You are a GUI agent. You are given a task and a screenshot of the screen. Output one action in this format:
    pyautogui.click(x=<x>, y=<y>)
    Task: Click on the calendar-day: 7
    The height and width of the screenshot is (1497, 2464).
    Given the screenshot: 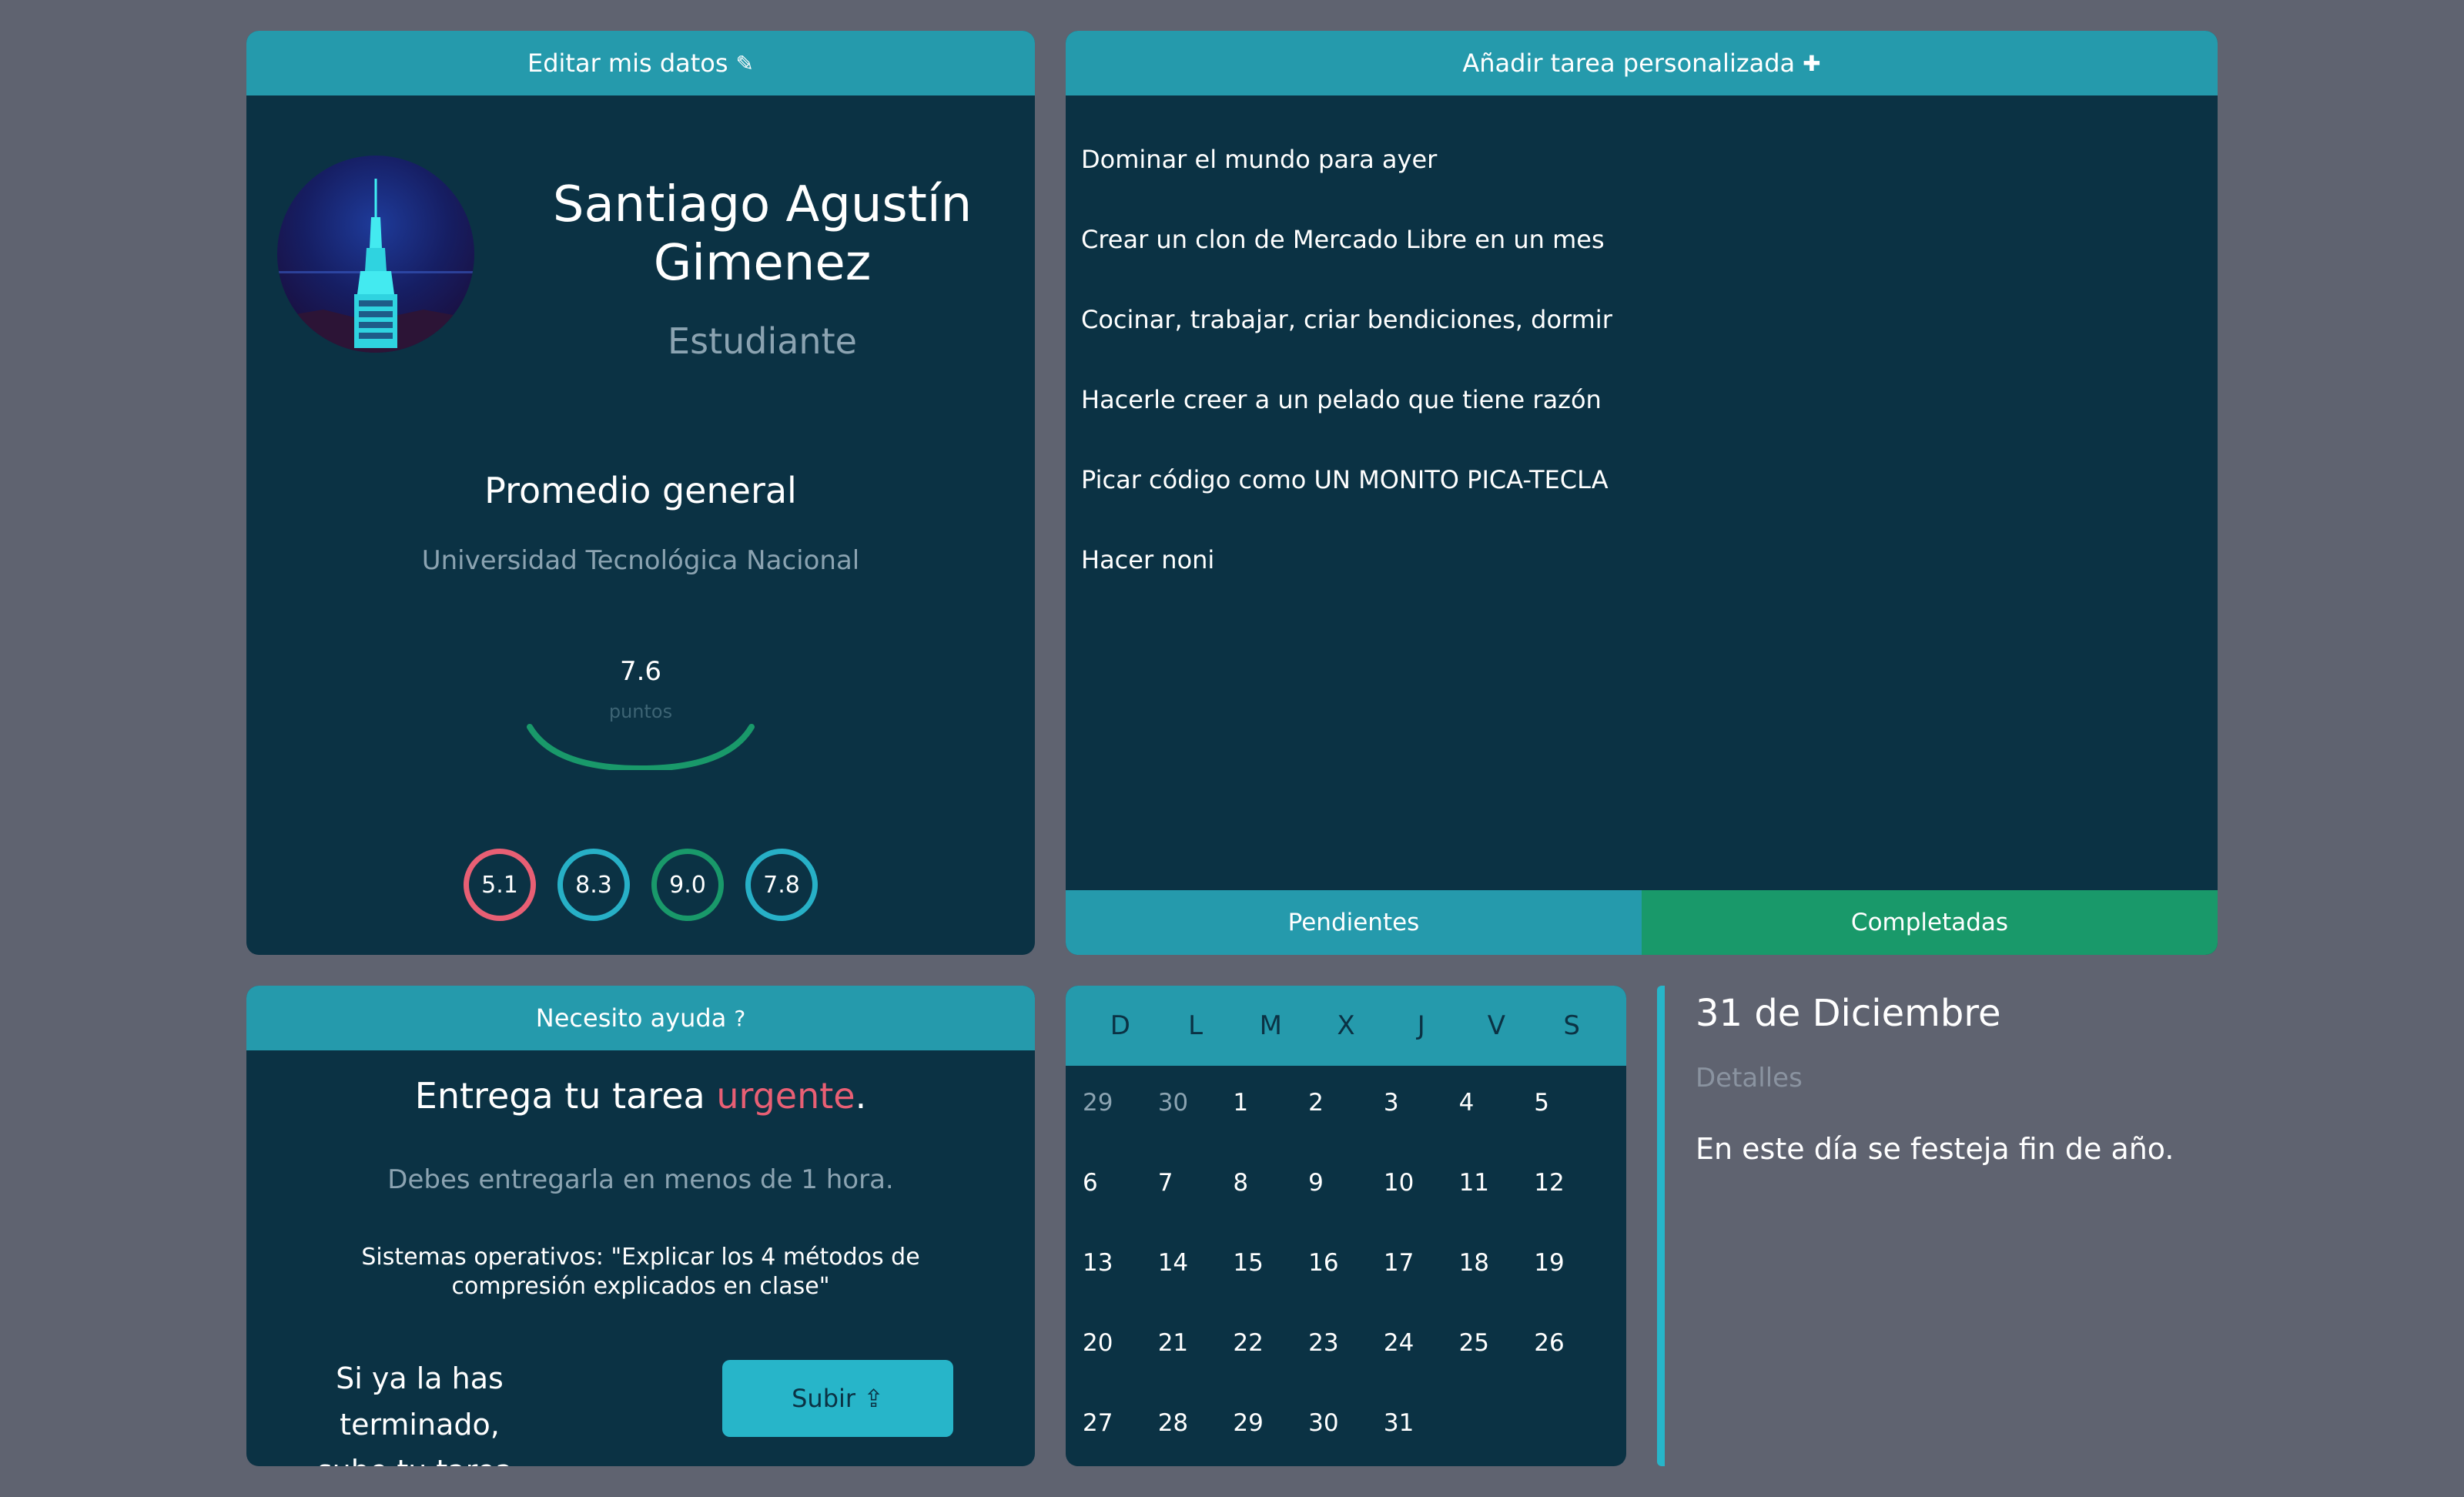 What is the action you would take?
    pyautogui.click(x=1196, y=1186)
    